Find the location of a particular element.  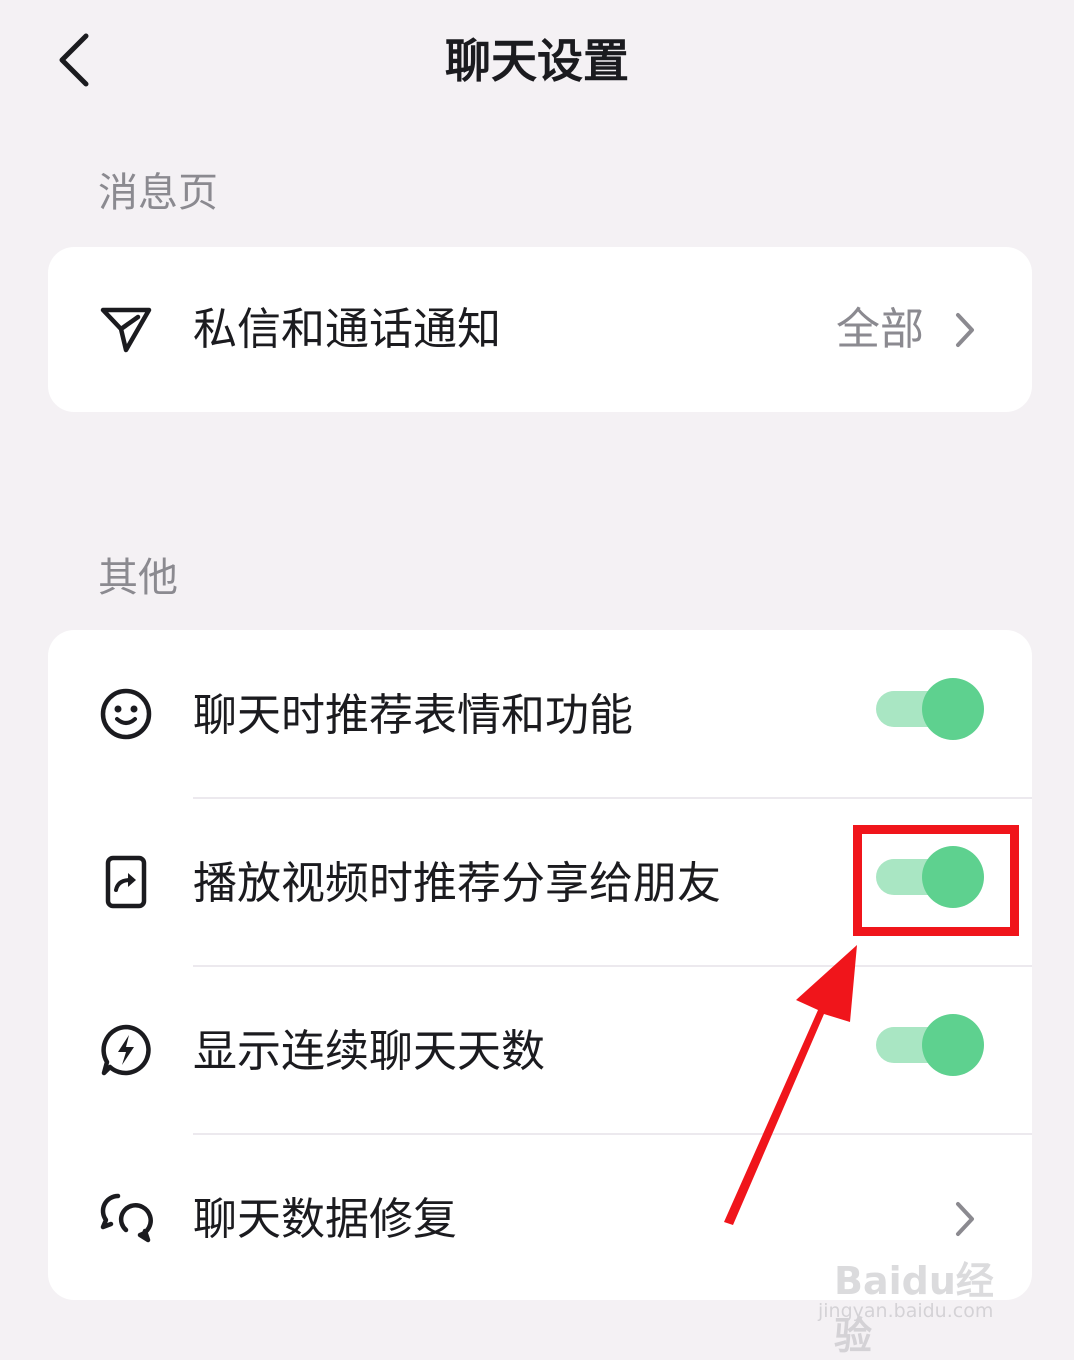

card-messages: 私信和通话通知 全部 is located at coordinates (540, 329).